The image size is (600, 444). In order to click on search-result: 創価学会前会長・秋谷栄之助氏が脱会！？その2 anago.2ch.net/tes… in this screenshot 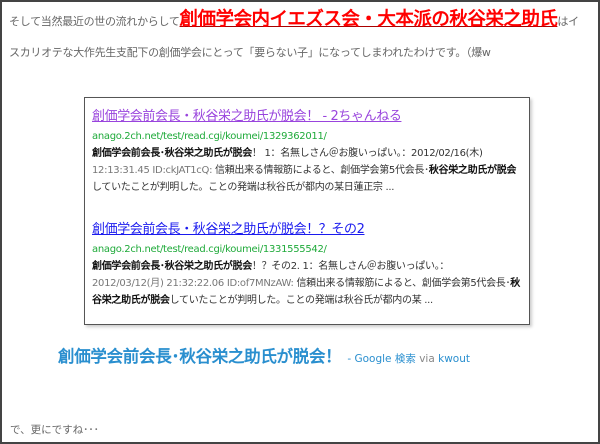, I will do `click(308, 264)`.